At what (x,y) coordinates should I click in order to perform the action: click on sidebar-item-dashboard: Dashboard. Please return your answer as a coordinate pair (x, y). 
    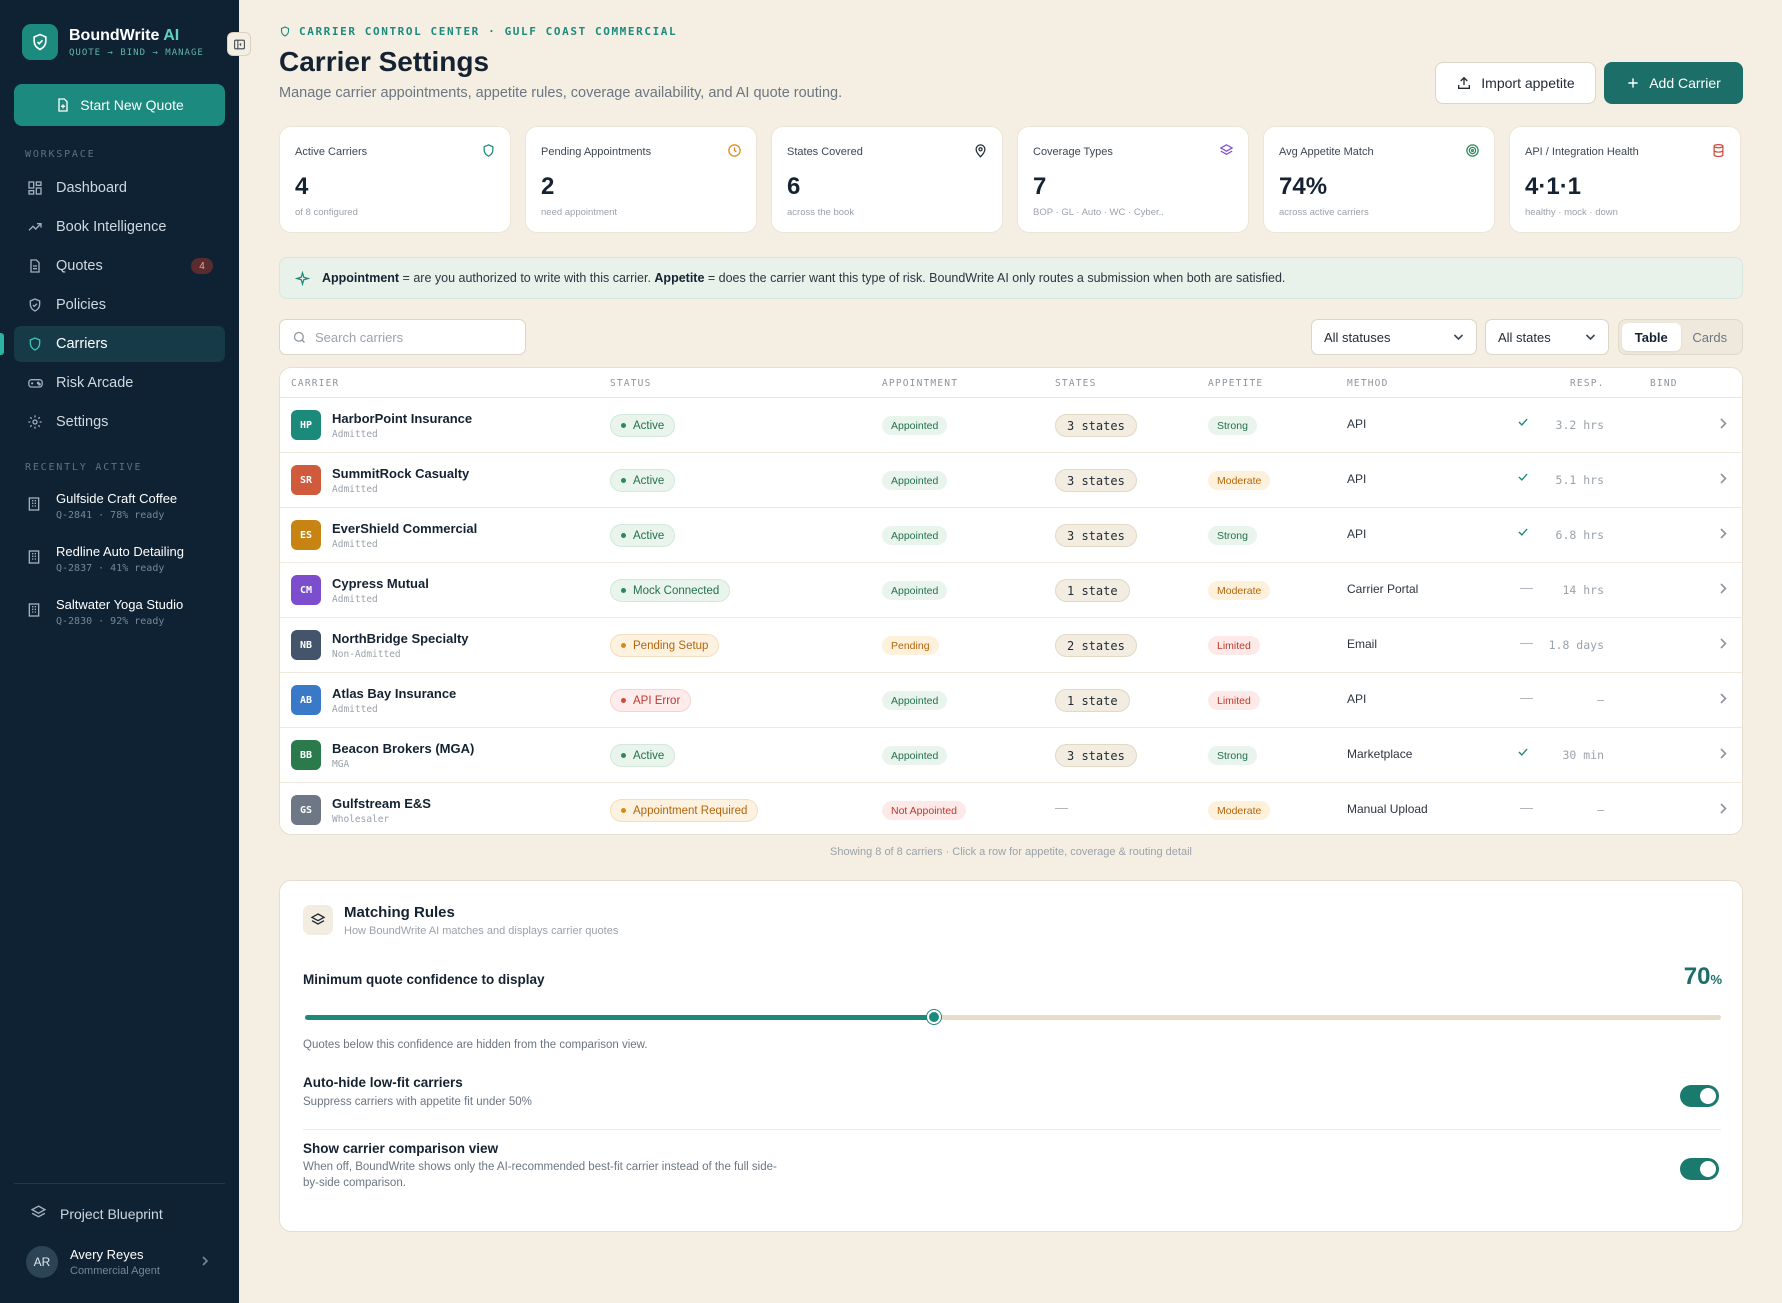
    Looking at the image, I should click on (119, 188).